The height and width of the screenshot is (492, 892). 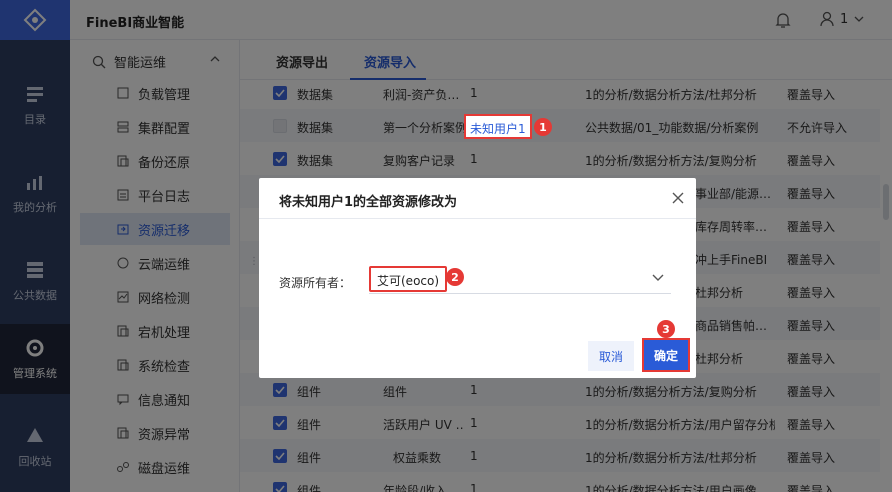 I want to click on dialog-divider, so click(x=477, y=218).